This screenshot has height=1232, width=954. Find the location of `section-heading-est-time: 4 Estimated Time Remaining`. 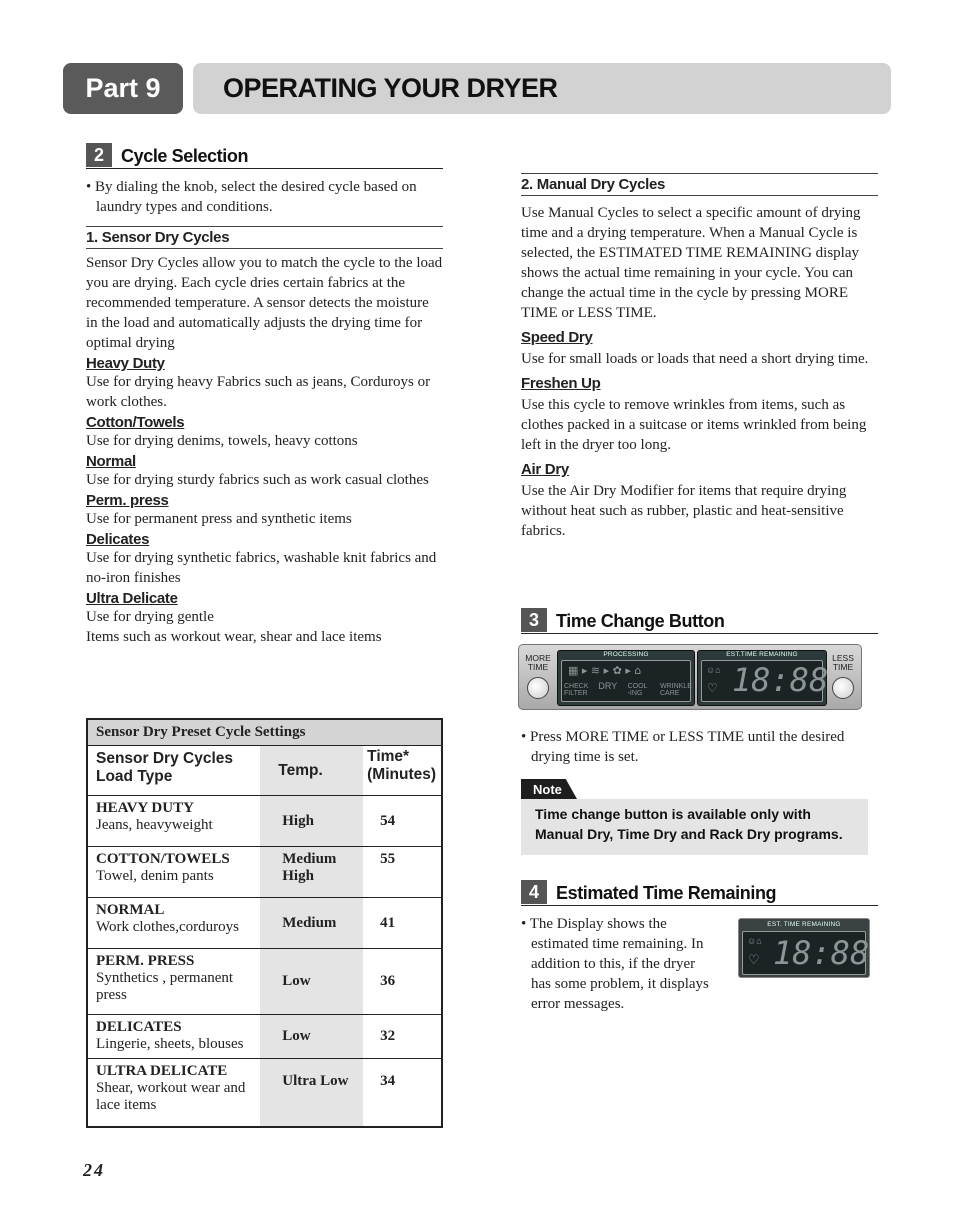

section-heading-est-time: 4 Estimated Time Remaining is located at coordinates (699, 893).